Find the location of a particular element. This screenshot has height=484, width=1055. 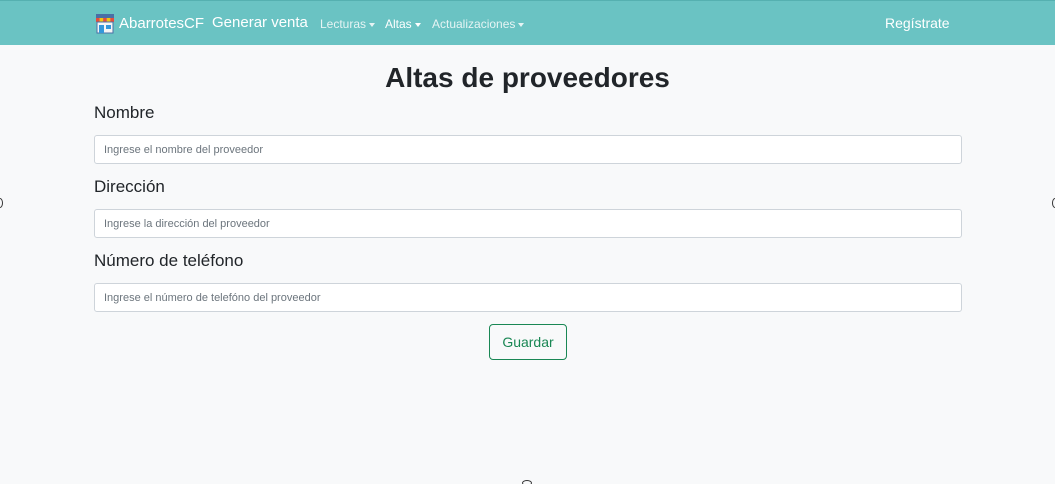

brand-link: AbarrotesCF is located at coordinates (149, 23).